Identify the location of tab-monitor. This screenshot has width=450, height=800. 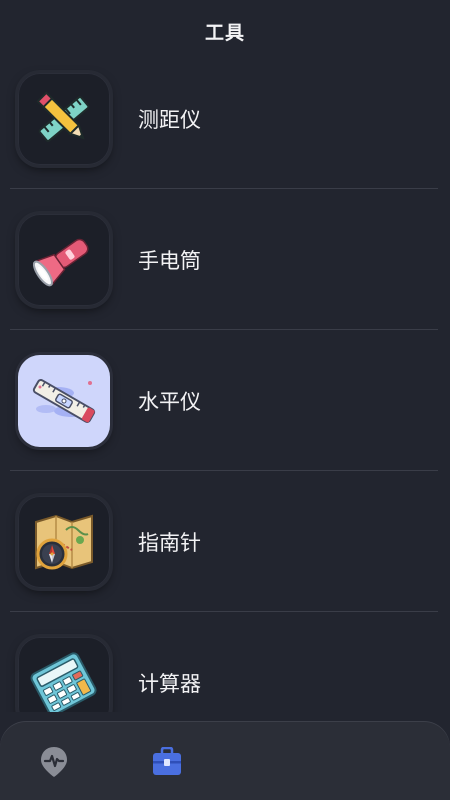
(54, 762).